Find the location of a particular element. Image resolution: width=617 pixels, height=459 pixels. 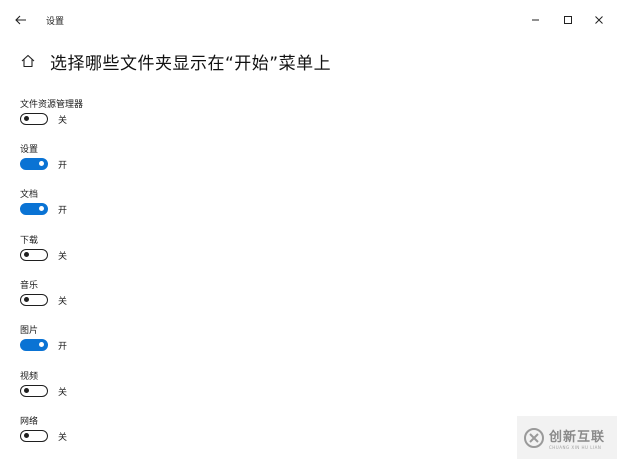

title-bar: 设置 is located at coordinates (308, 20).